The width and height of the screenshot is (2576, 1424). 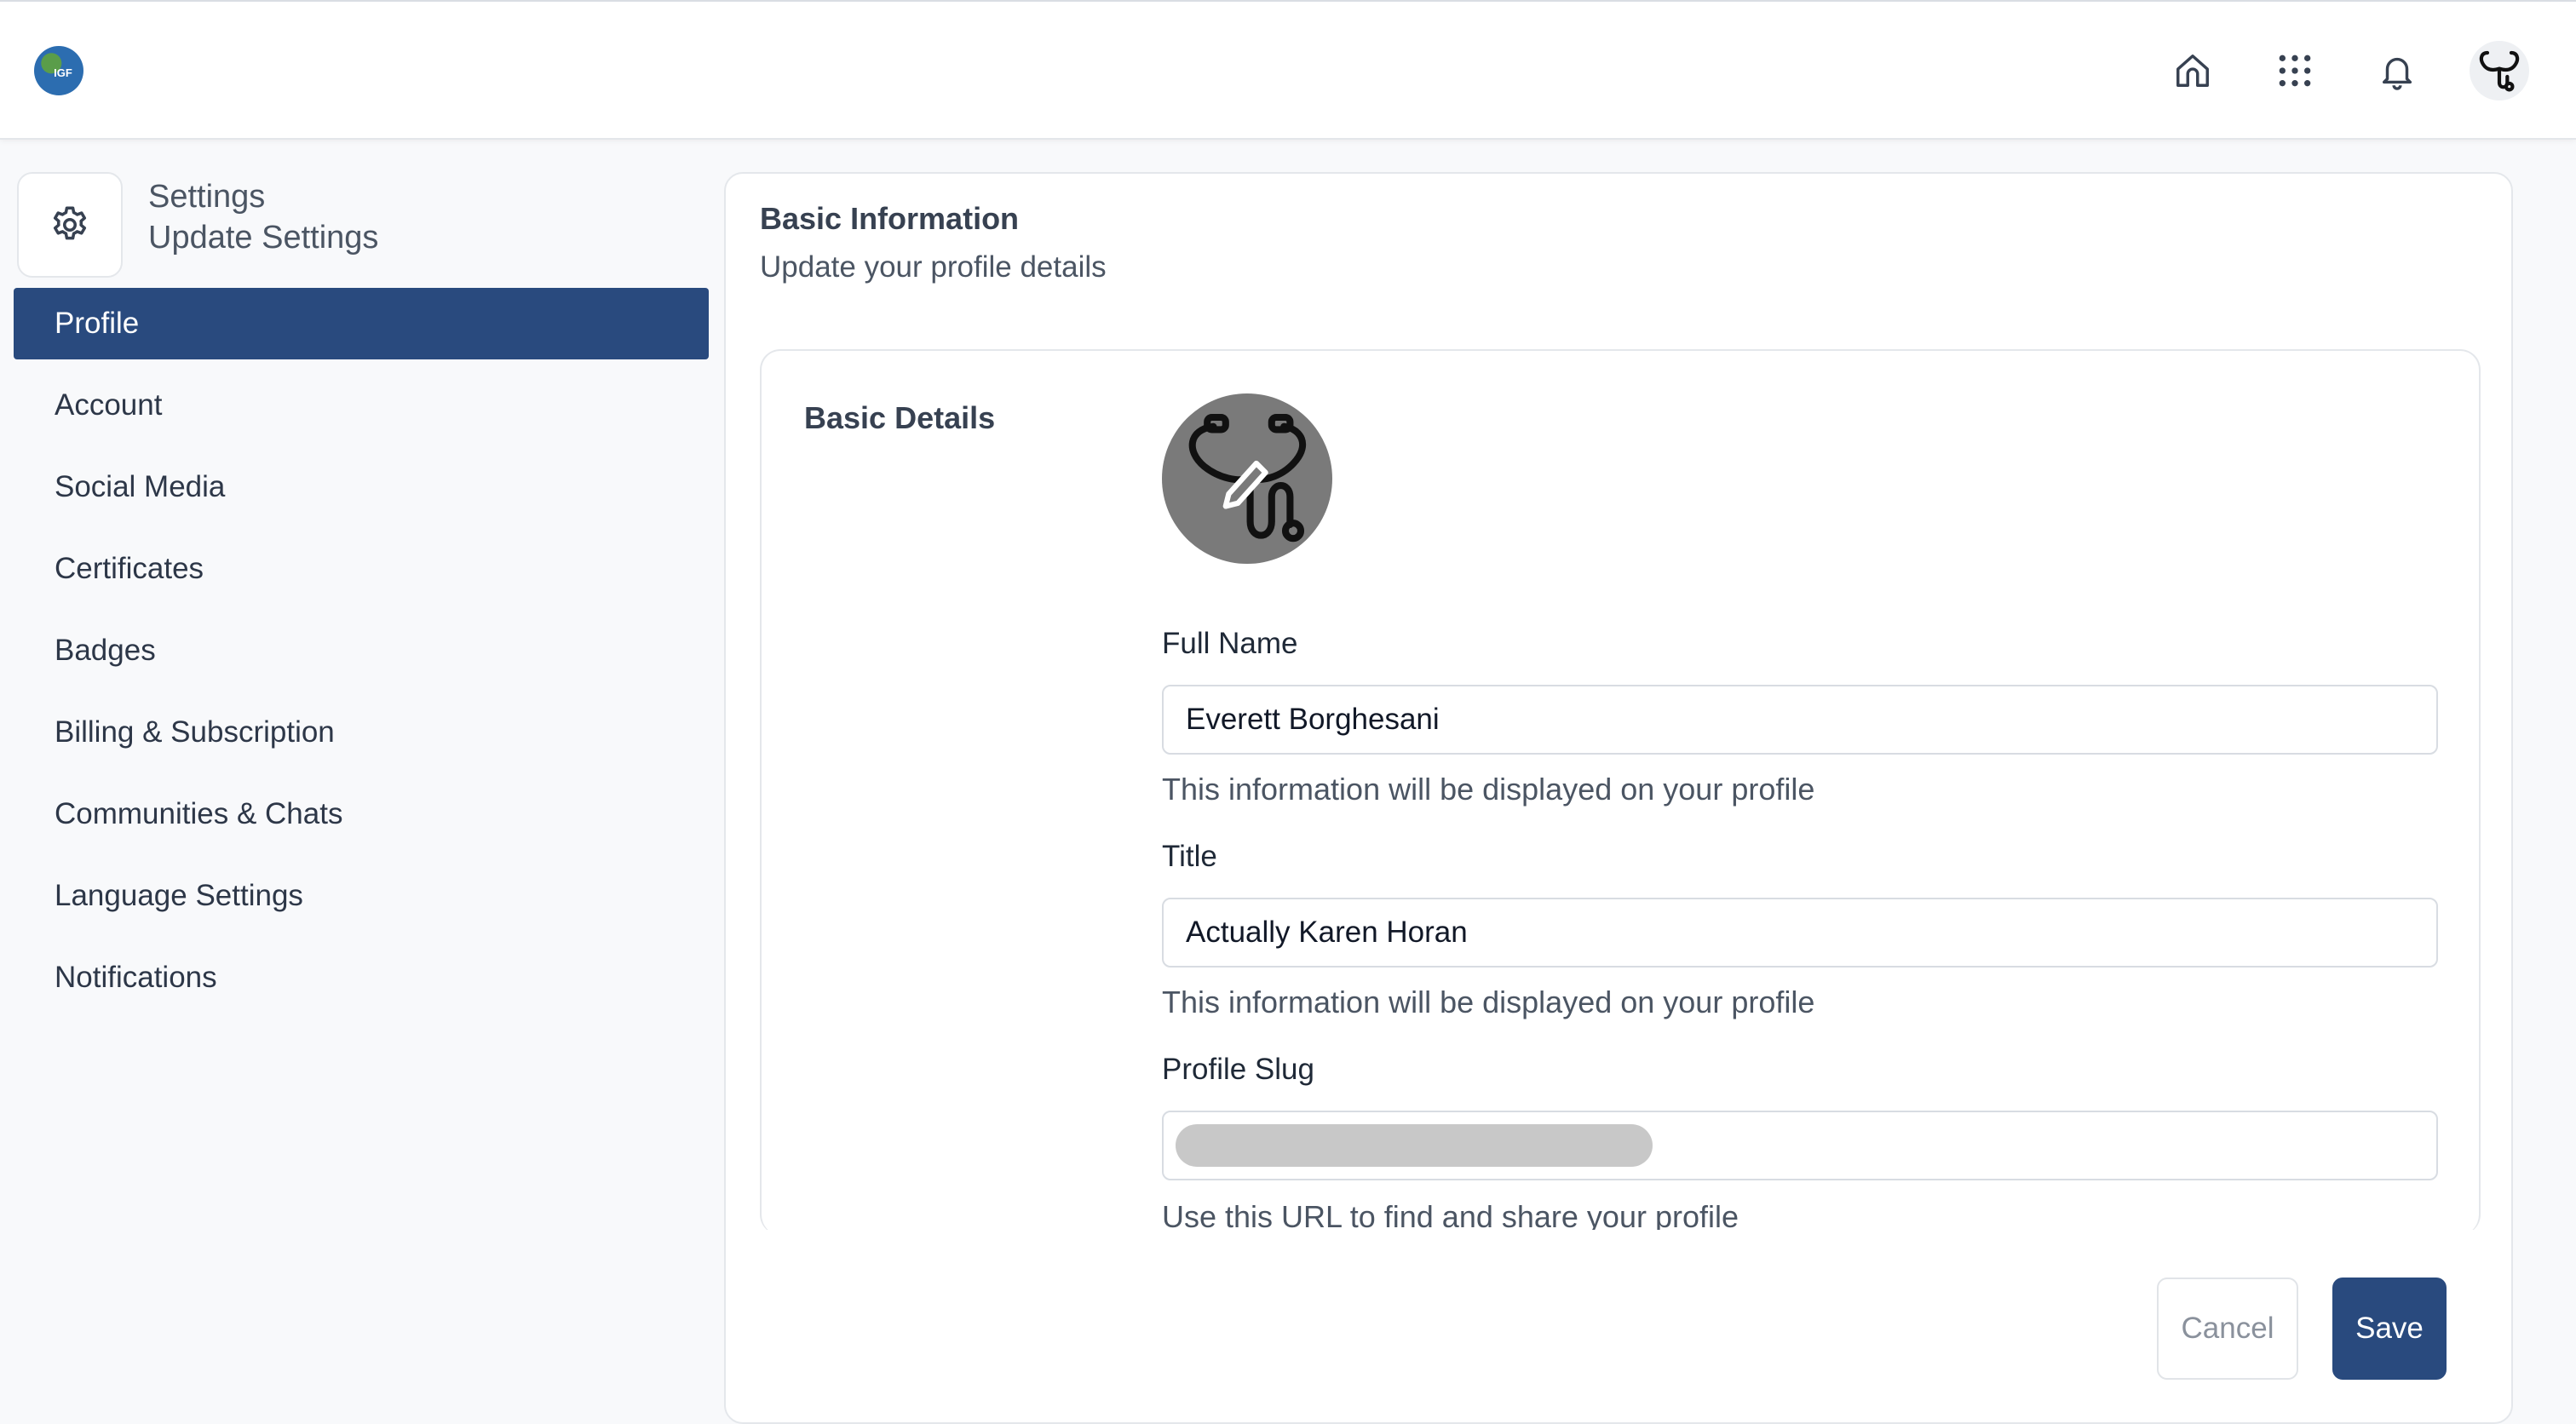 I want to click on stethoscope-edit-icon, so click(x=1247, y=478).